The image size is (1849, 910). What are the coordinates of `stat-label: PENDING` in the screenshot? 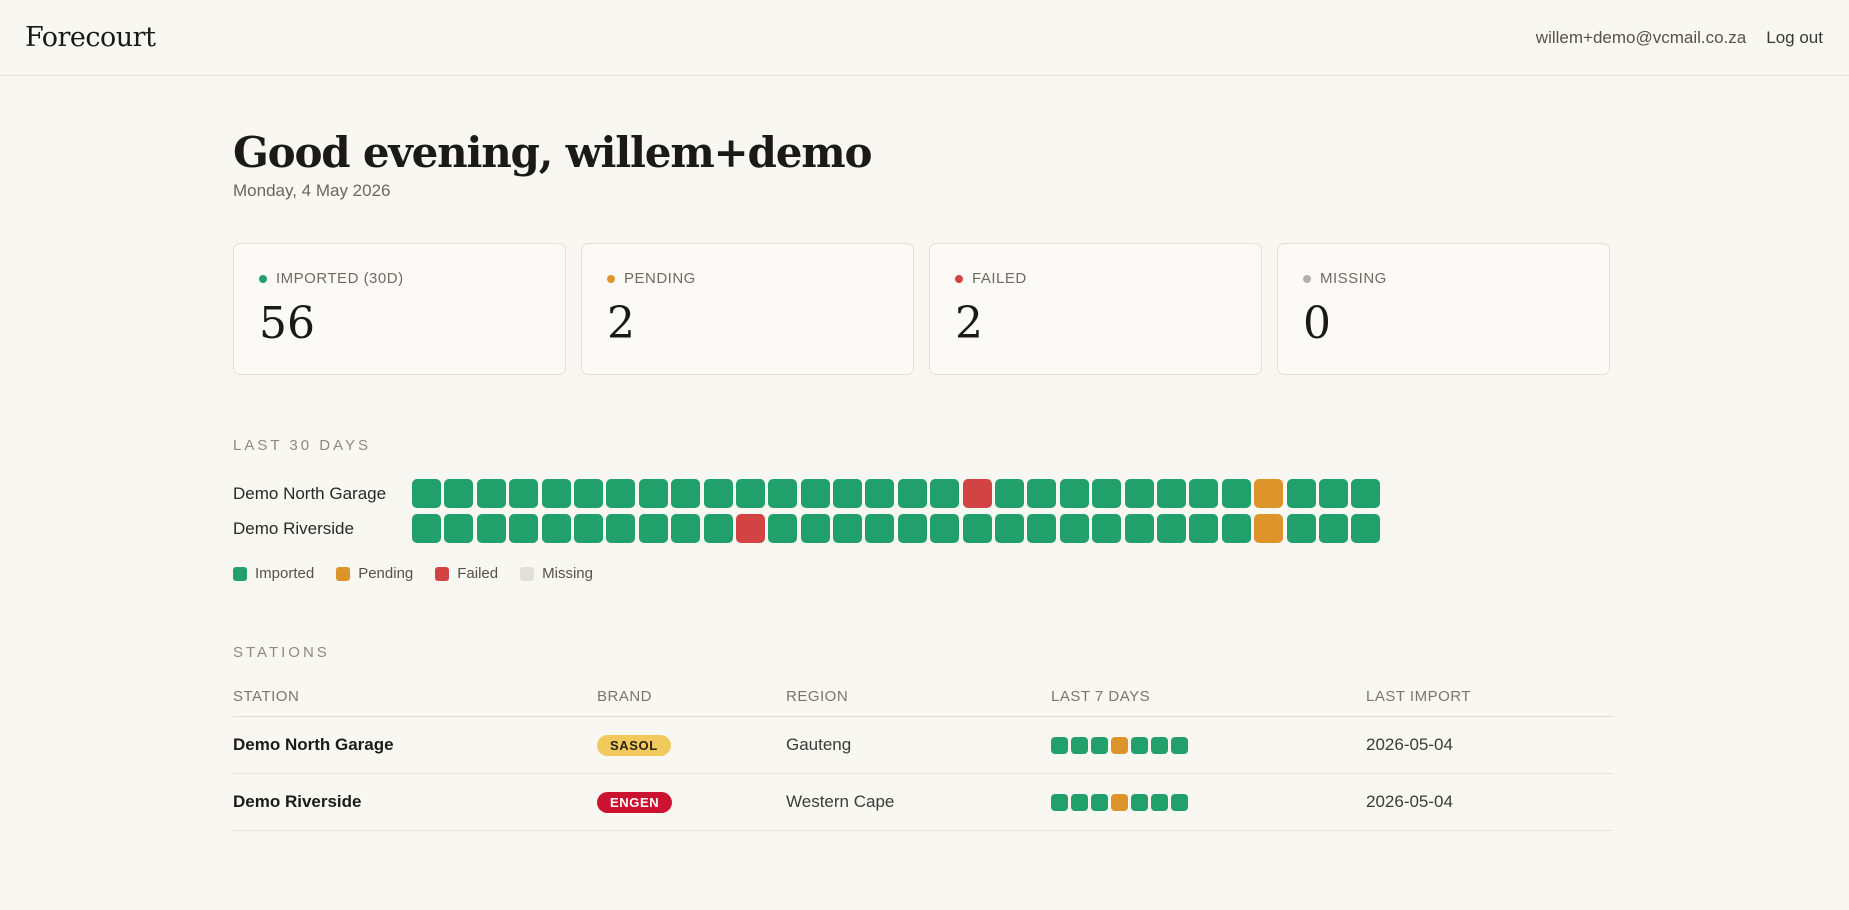 It's located at (660, 278).